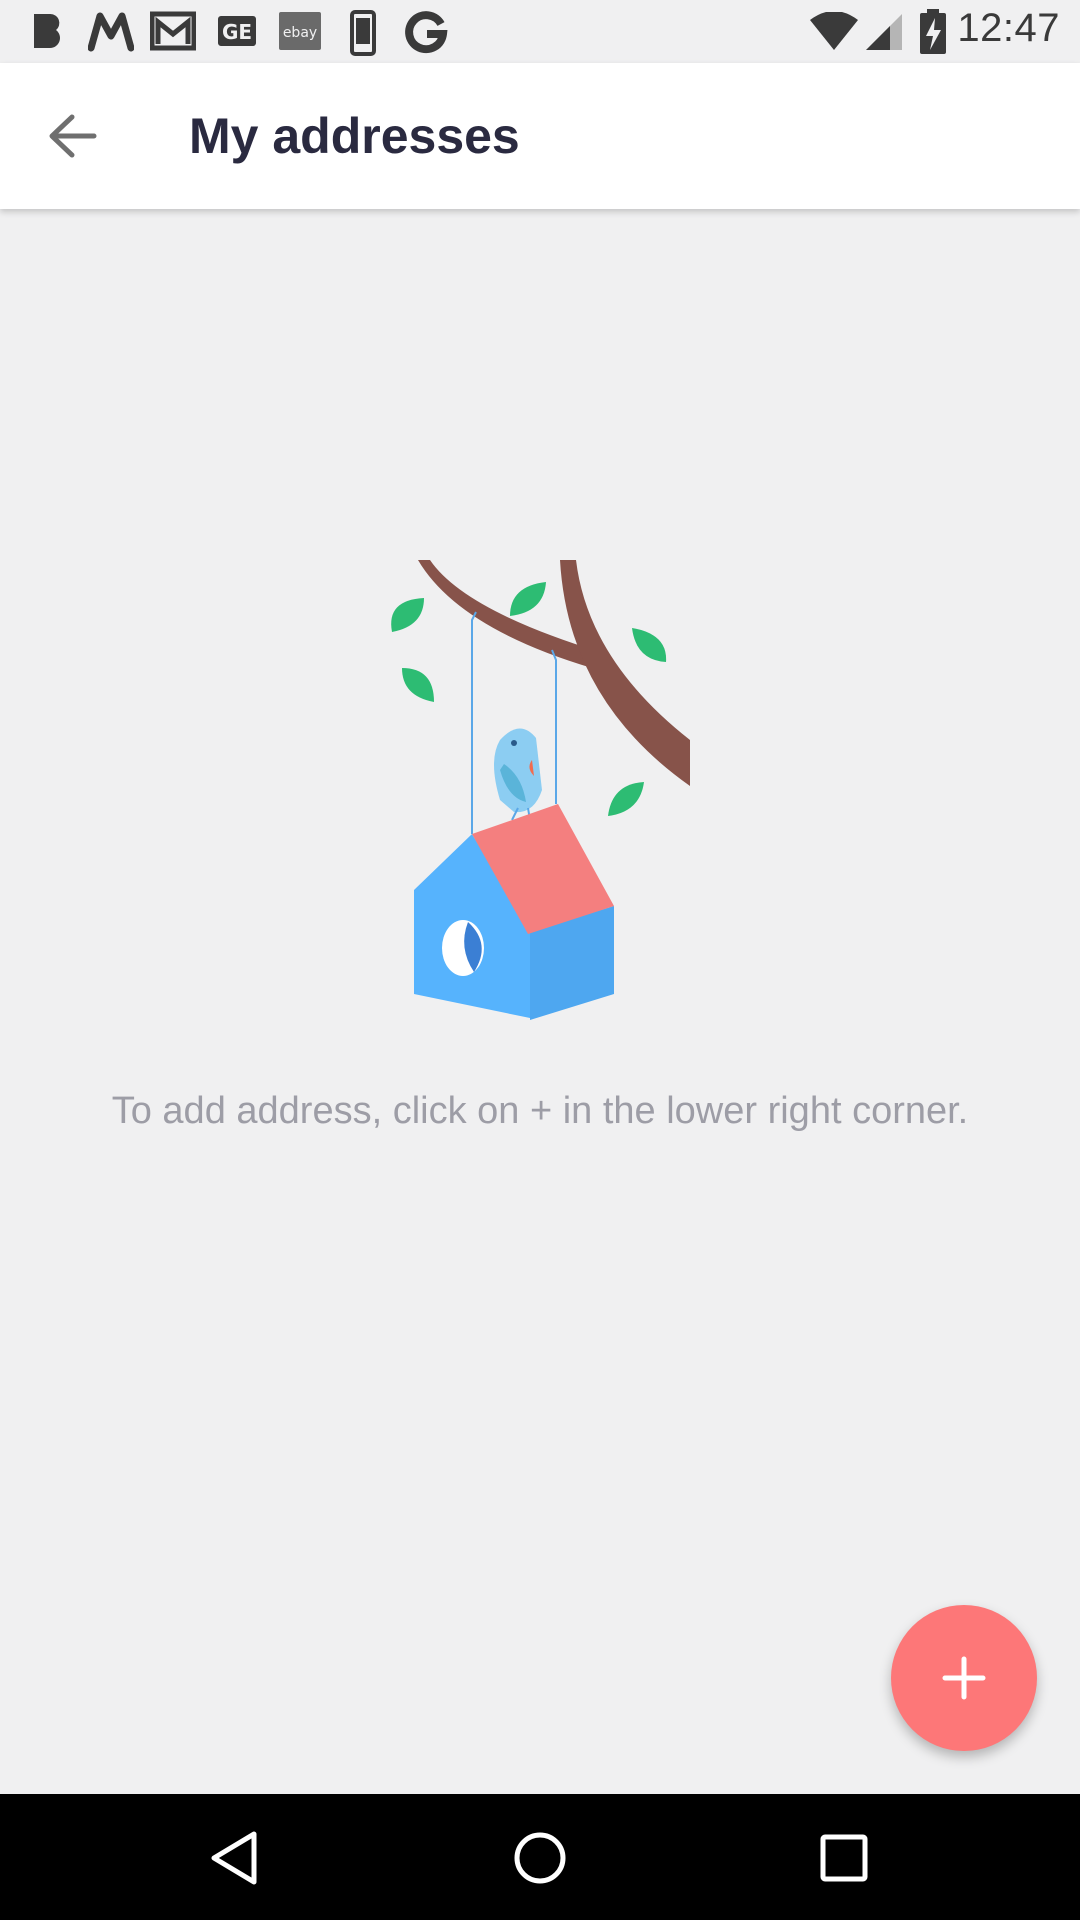  What do you see at coordinates (884, 32) in the screenshot?
I see `signal-icon` at bounding box center [884, 32].